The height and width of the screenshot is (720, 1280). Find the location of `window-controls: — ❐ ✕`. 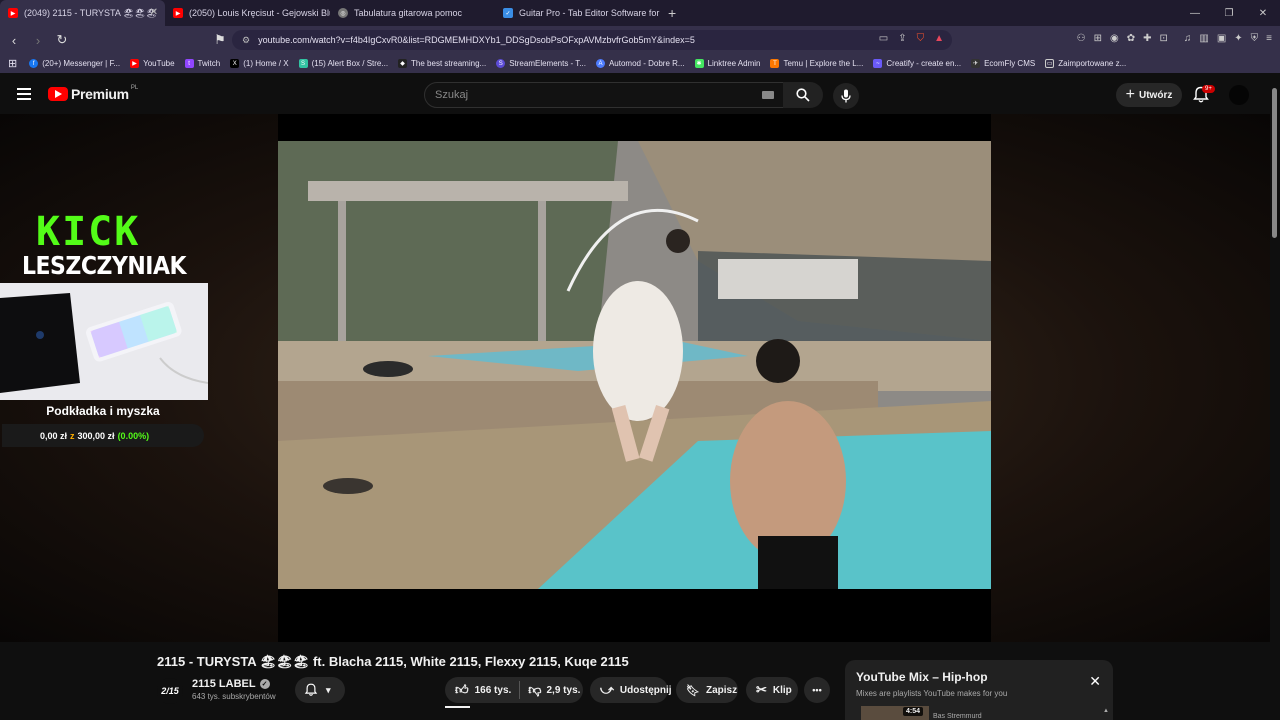

window-controls: — ❐ ✕ is located at coordinates (1229, 13).